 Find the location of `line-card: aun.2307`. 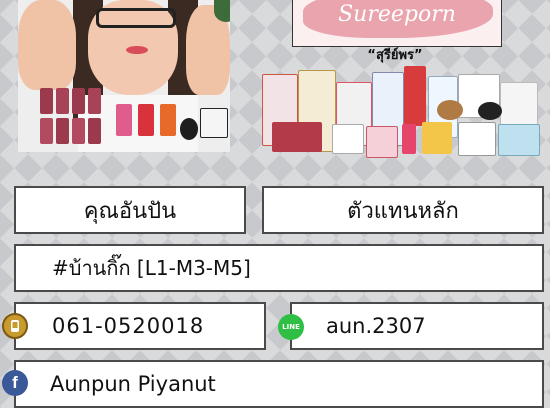

line-card: aun.2307 is located at coordinates (417, 326).